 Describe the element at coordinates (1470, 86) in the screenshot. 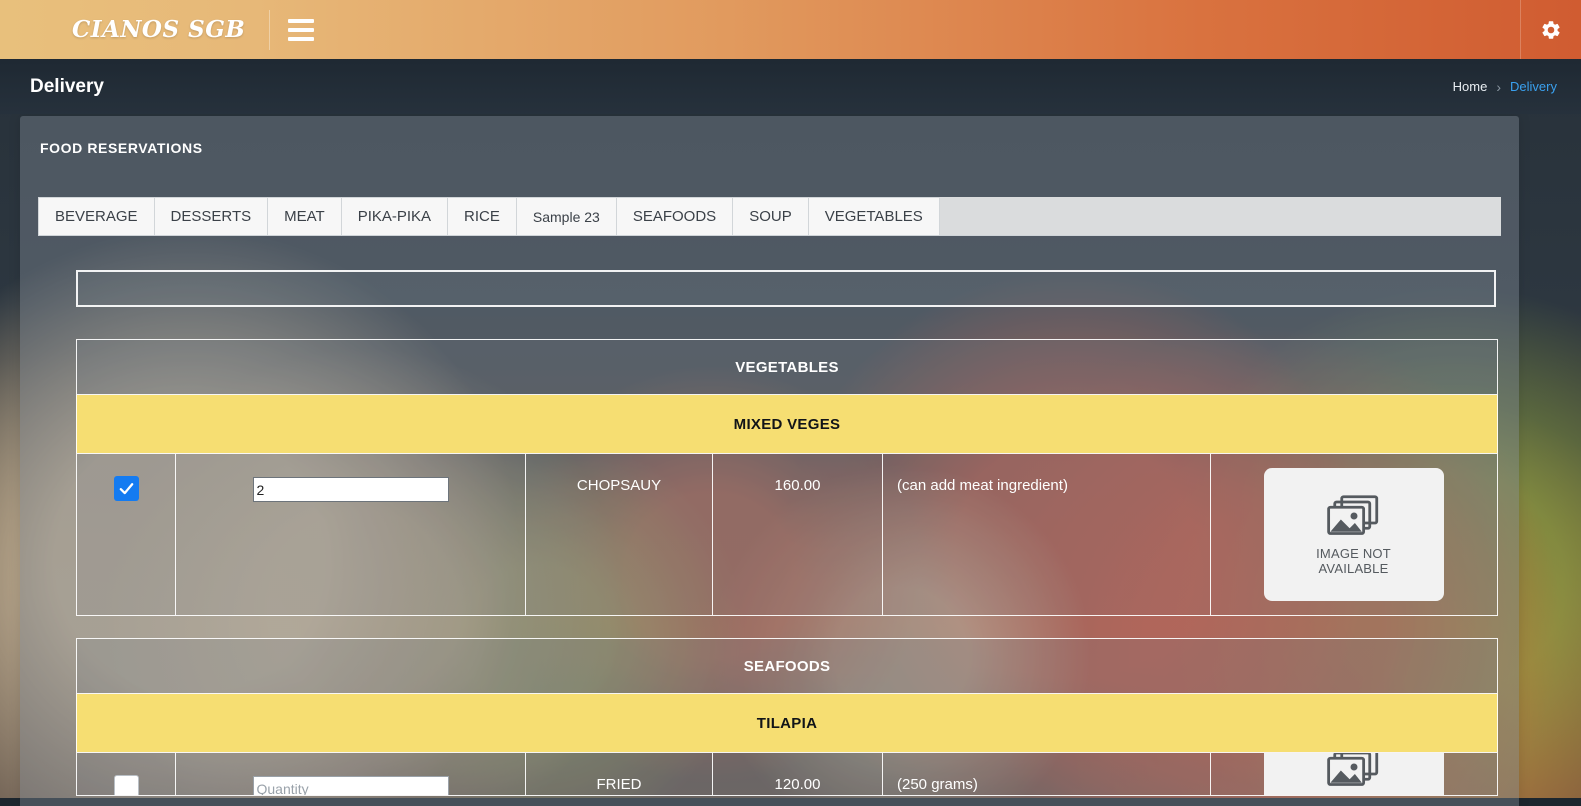

I see `breadcrumb-home-link: Home` at that location.